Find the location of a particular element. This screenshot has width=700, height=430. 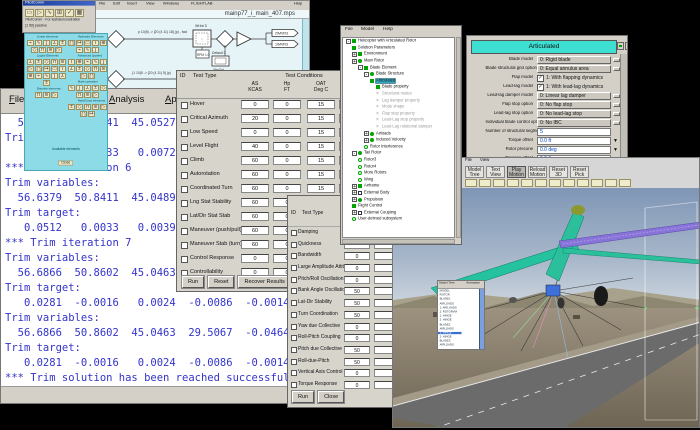

viewer-tab-model-tree: Model Tree is located at coordinates (446, 283).